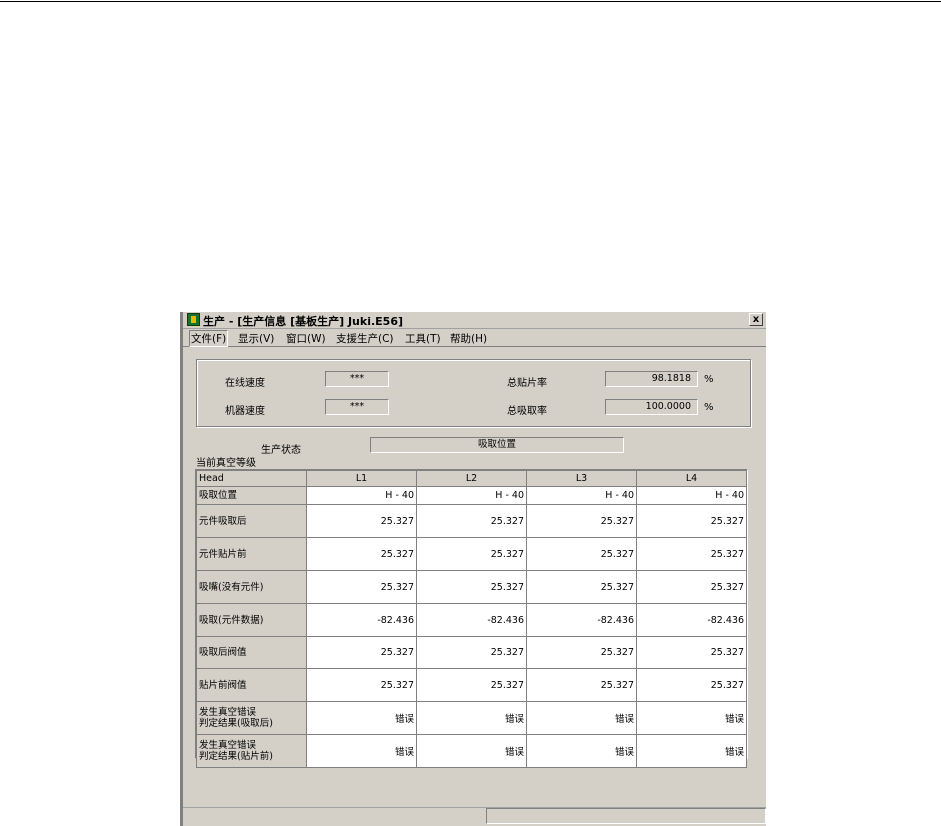 The width and height of the screenshot is (941, 826). I want to click on row-label-line: 判定结果(吸取后), so click(236, 723).